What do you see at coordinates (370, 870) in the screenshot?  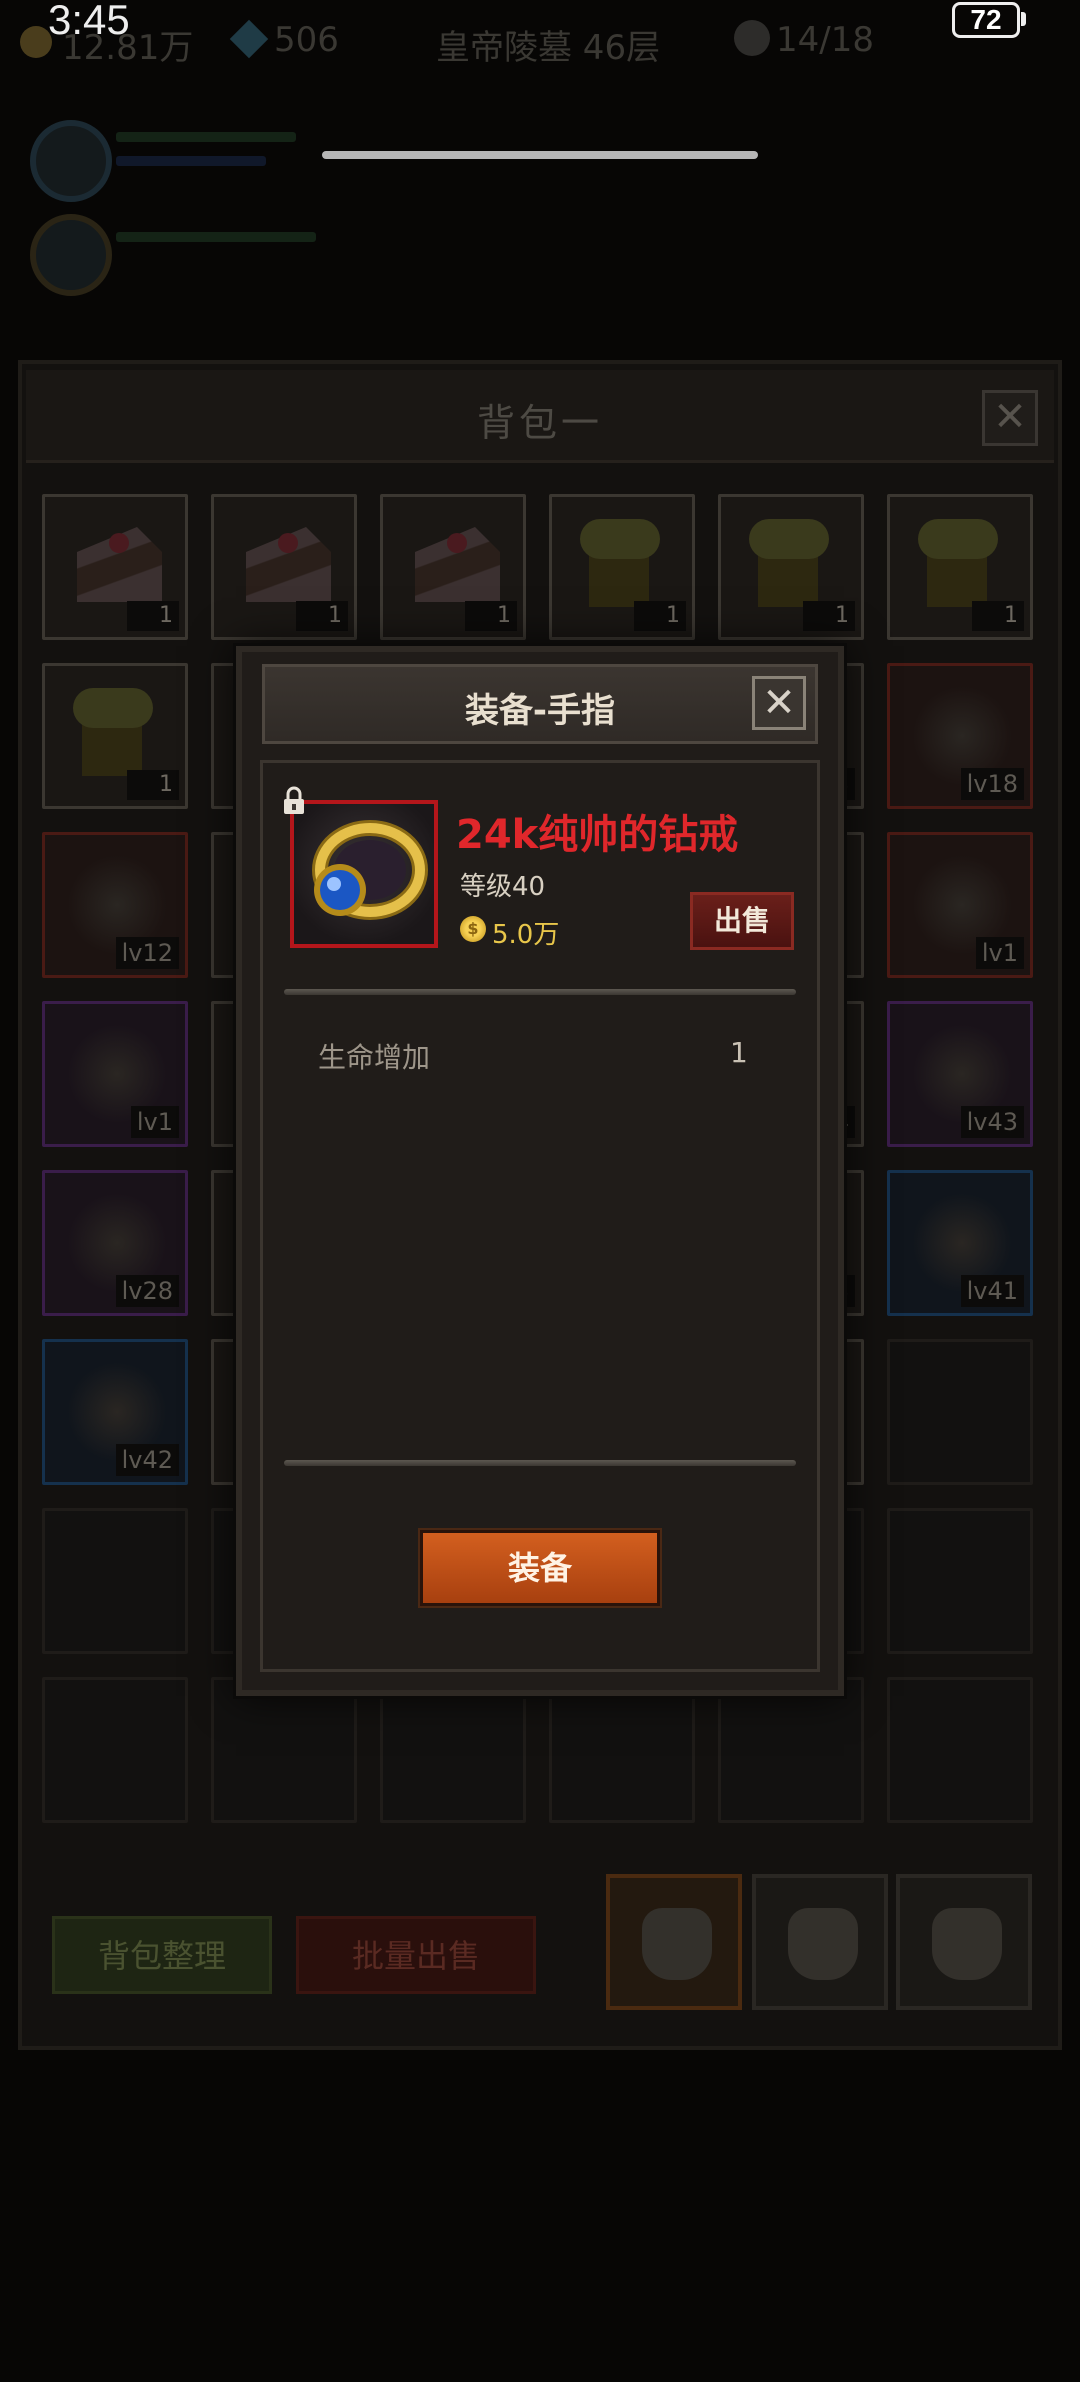 I see `diamond-ring-icon` at bounding box center [370, 870].